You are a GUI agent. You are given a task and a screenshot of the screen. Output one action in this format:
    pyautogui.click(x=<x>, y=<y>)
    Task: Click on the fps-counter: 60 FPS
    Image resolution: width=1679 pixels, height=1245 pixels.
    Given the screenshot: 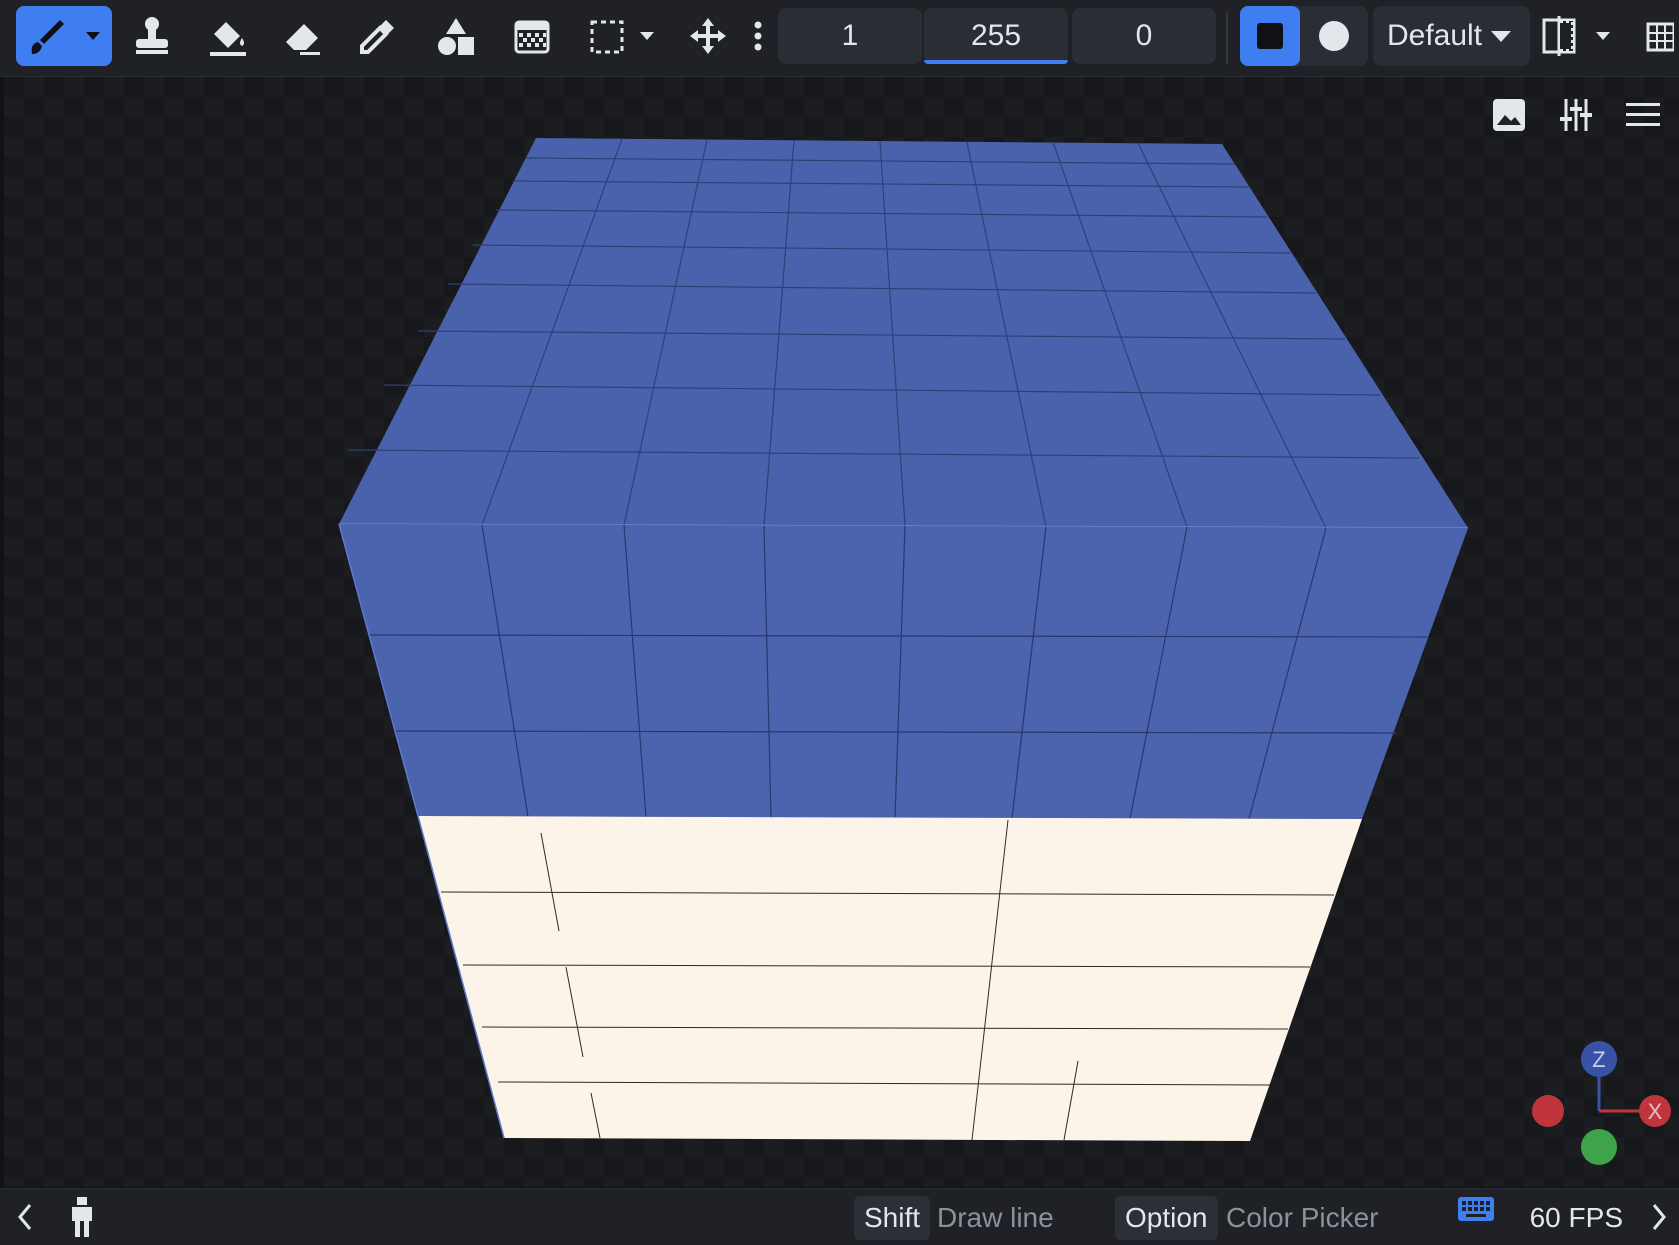 What is the action you would take?
    pyautogui.click(x=1576, y=1218)
    